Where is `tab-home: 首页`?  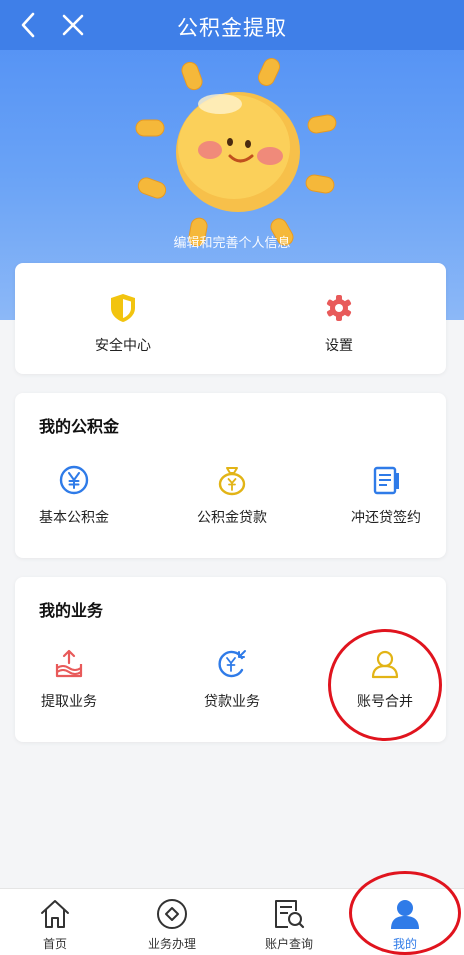 tab-home: 首页 is located at coordinates (55, 924).